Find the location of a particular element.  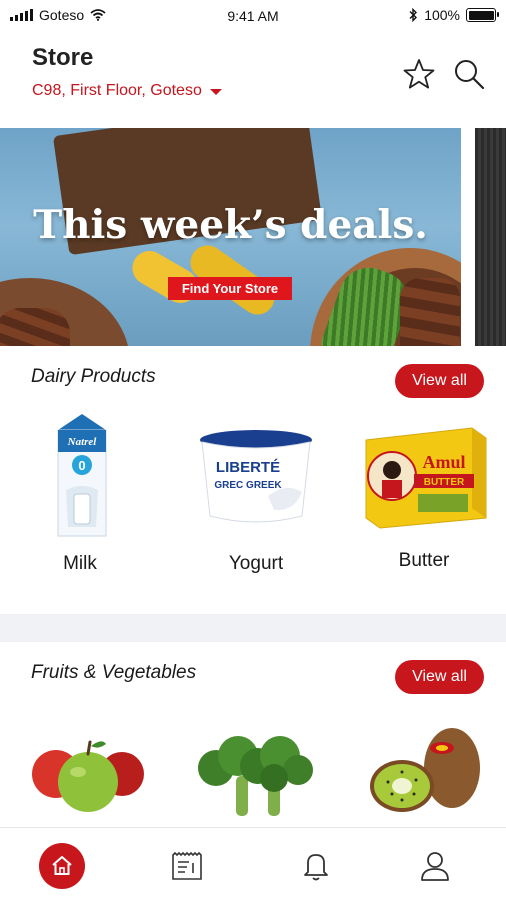

view-all-dairy-button: View all is located at coordinates (439, 381).